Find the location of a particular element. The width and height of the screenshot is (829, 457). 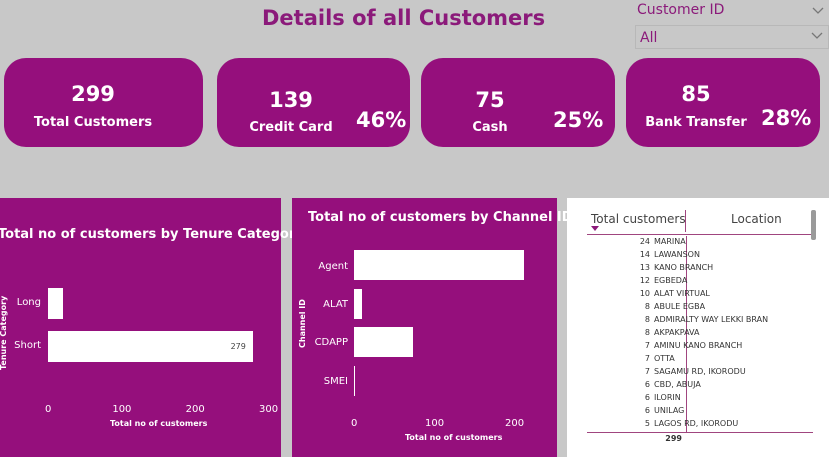

cell-location: ABULE EGBA is located at coordinates (680, 306).